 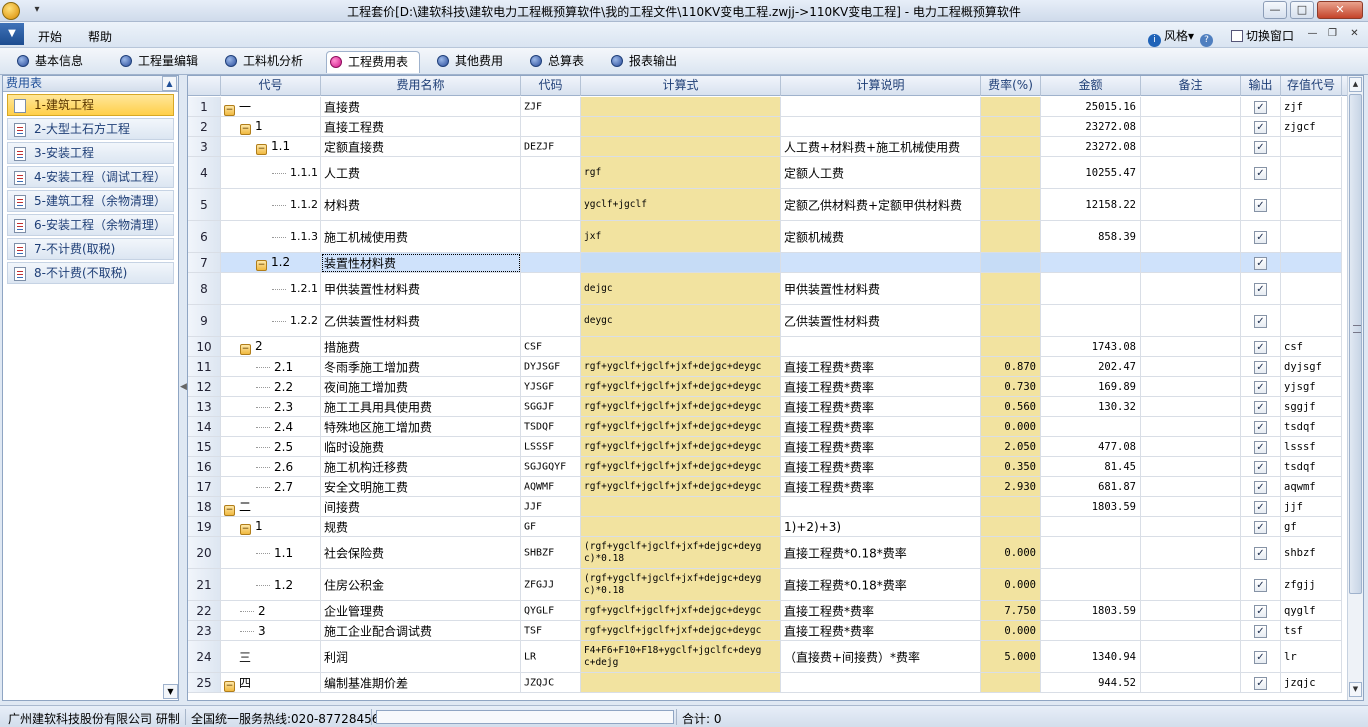 I want to click on cell-code2: JZQJC, so click(x=551, y=682).